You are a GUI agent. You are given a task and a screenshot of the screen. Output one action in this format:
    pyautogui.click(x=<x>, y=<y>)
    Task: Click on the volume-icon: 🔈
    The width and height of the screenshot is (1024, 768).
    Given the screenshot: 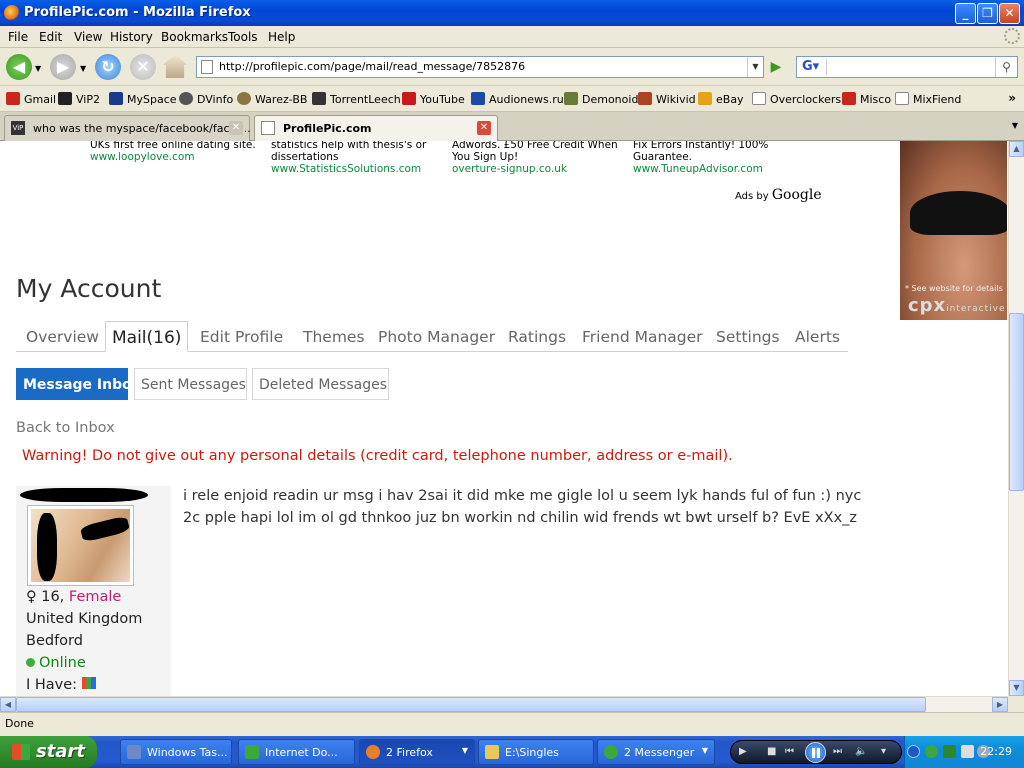 What is the action you would take?
    pyautogui.click(x=861, y=751)
    